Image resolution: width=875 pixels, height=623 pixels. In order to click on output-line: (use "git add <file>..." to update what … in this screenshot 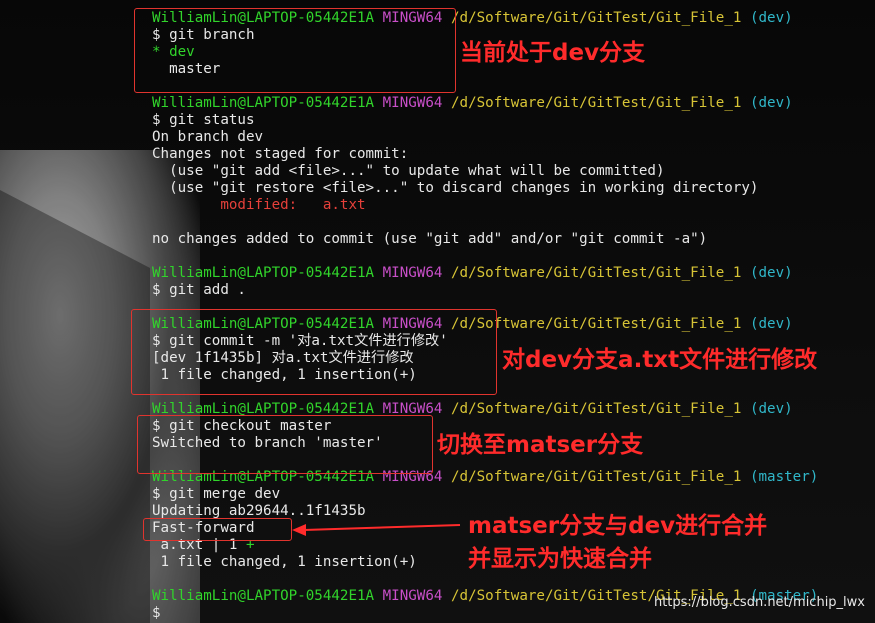, I will do `click(408, 171)`.